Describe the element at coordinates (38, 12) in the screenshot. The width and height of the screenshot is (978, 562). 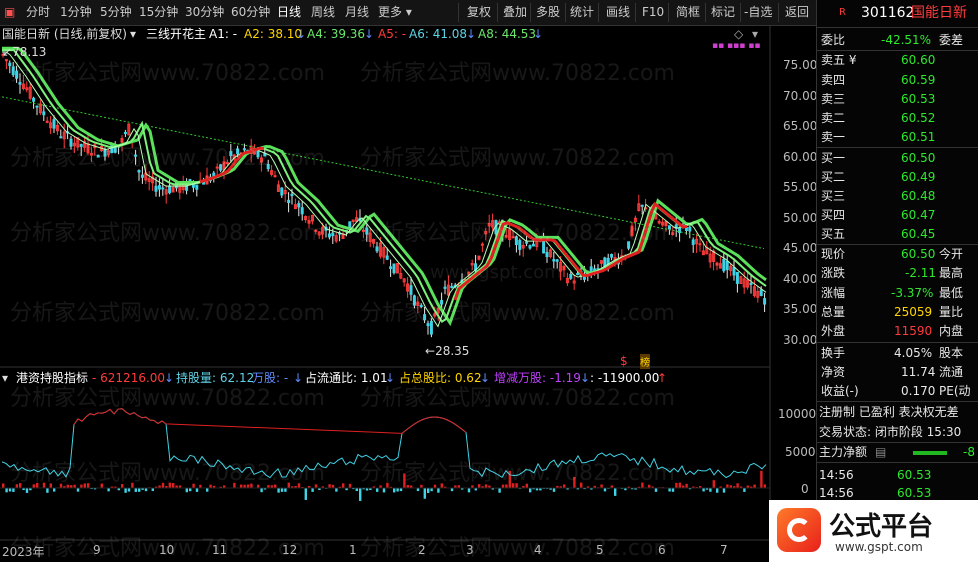
I see `tab-fenshi: 分时` at that location.